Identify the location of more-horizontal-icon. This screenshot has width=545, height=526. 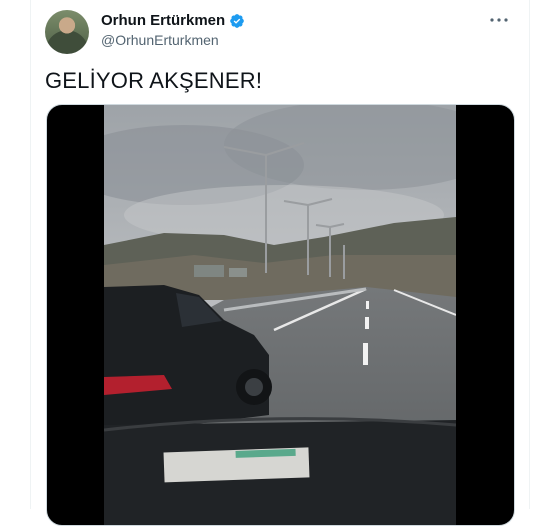
(499, 20).